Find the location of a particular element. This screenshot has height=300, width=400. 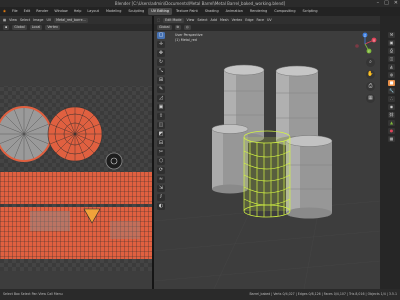

polybuild-icon: ⬡ is located at coordinates (161, 161).